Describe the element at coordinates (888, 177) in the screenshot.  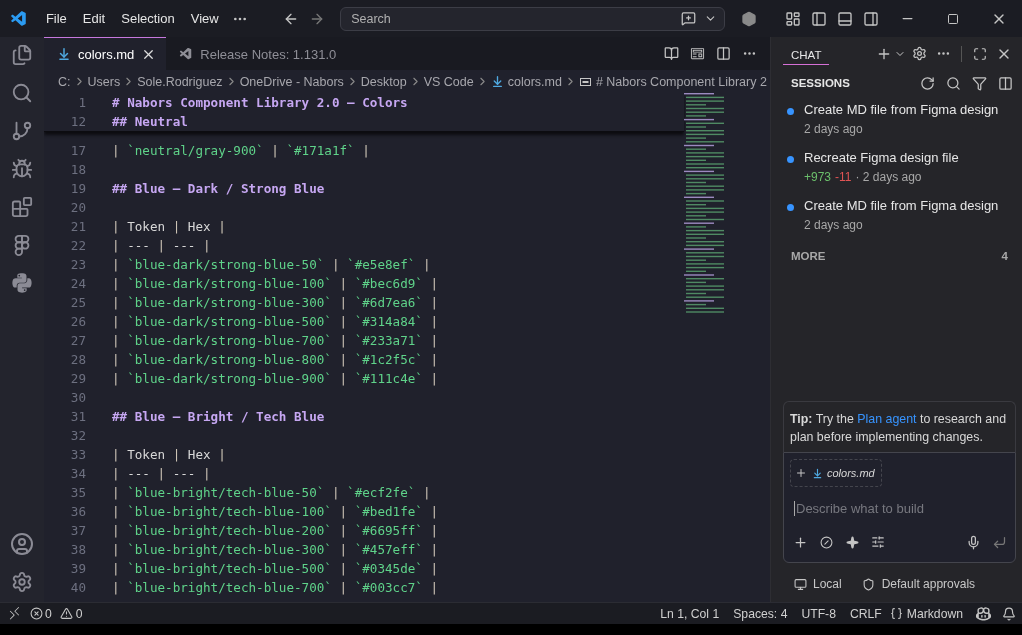
I see `session-time: · 2 days ago` at that location.